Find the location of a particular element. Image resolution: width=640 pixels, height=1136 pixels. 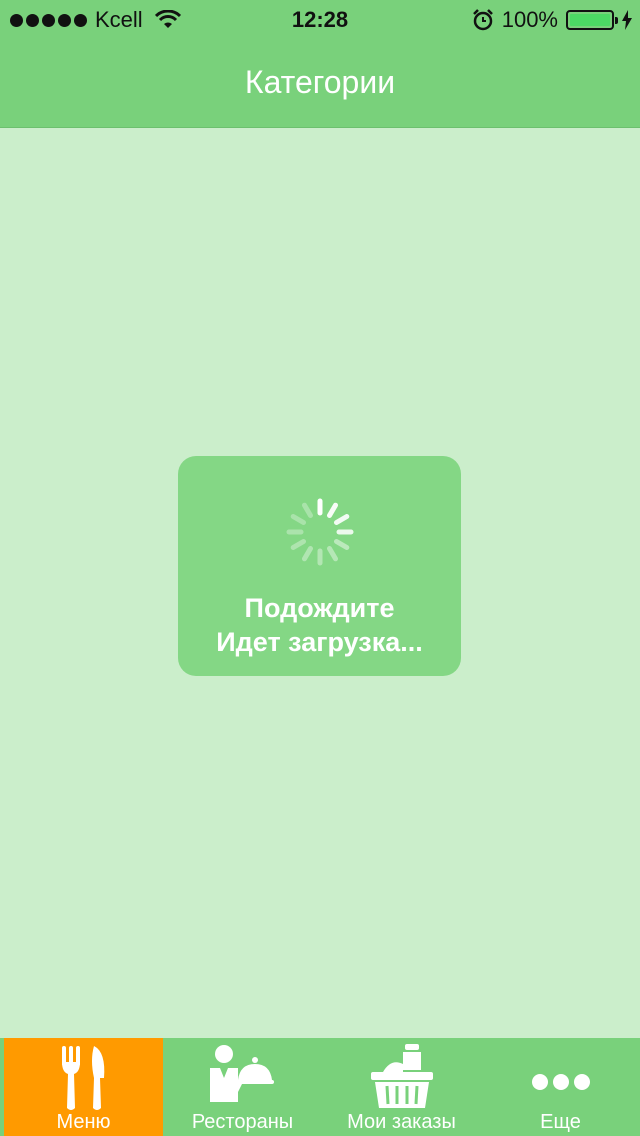

status-right: 100% is located at coordinates (552, 20).